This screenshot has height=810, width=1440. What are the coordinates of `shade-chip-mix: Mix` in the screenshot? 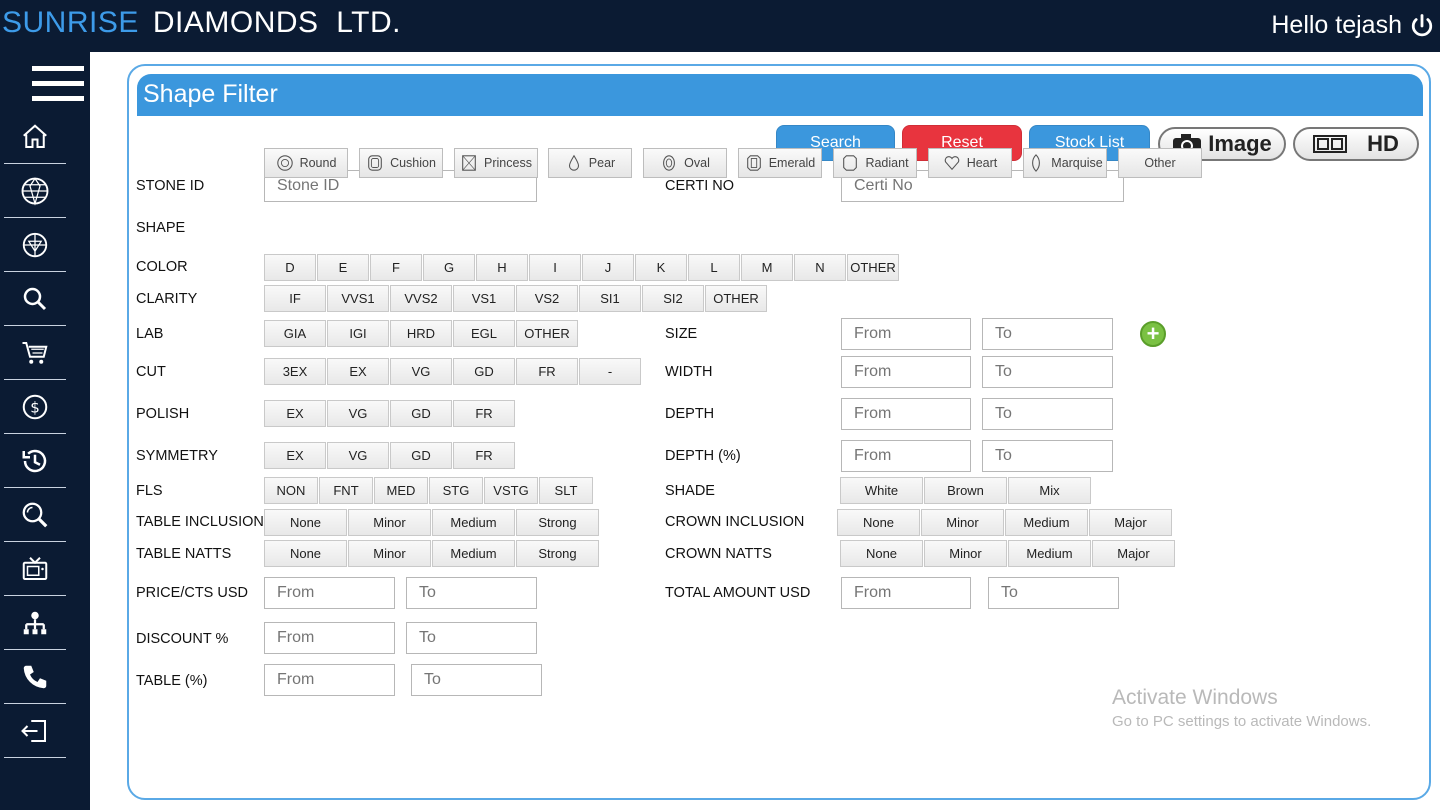 It's located at (1049, 490).